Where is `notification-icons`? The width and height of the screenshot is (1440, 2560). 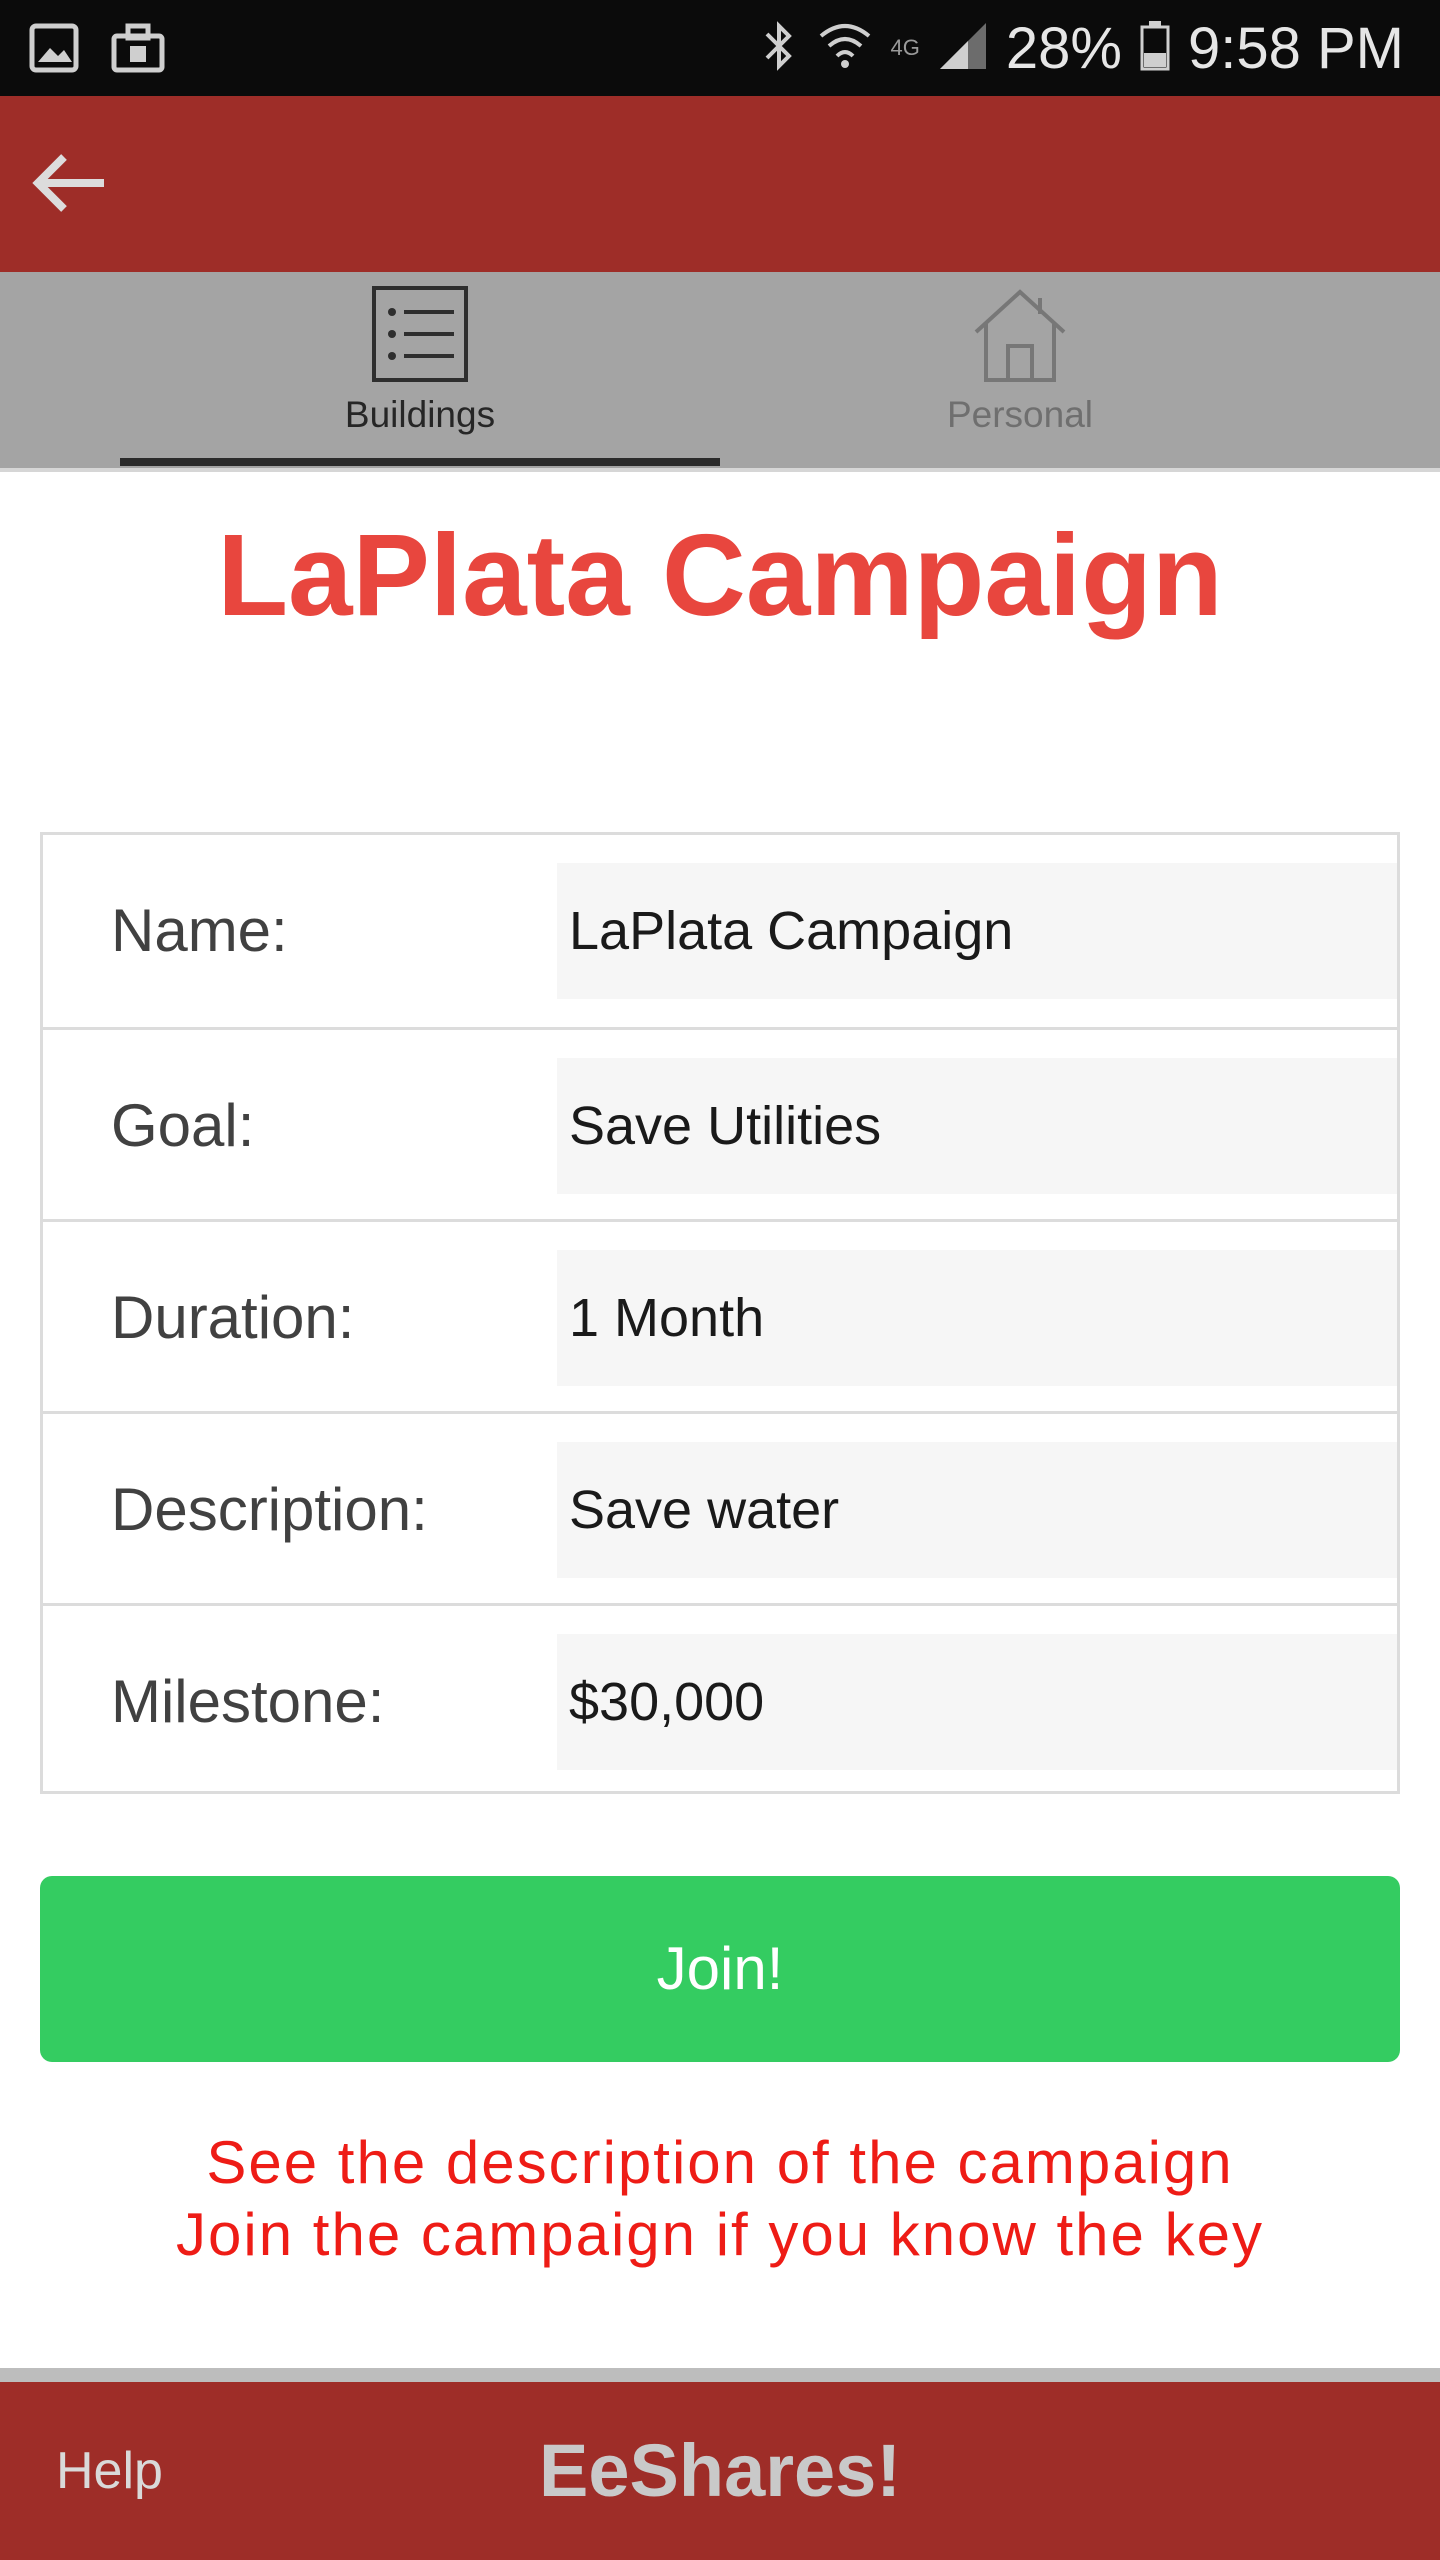 notification-icons is located at coordinates (97, 50).